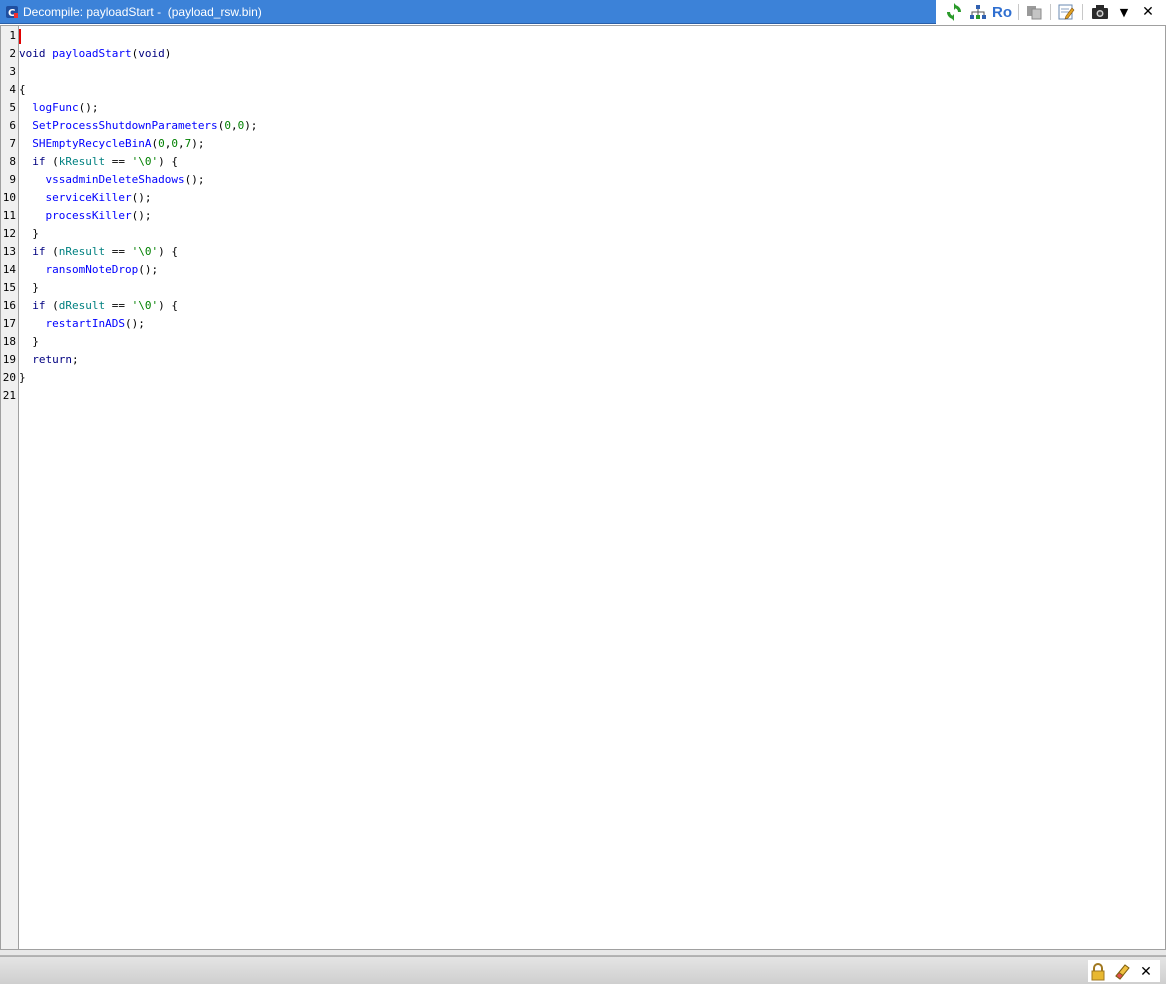 The width and height of the screenshot is (1166, 984). What do you see at coordinates (12, 53) in the screenshot?
I see `line-number: 2` at bounding box center [12, 53].